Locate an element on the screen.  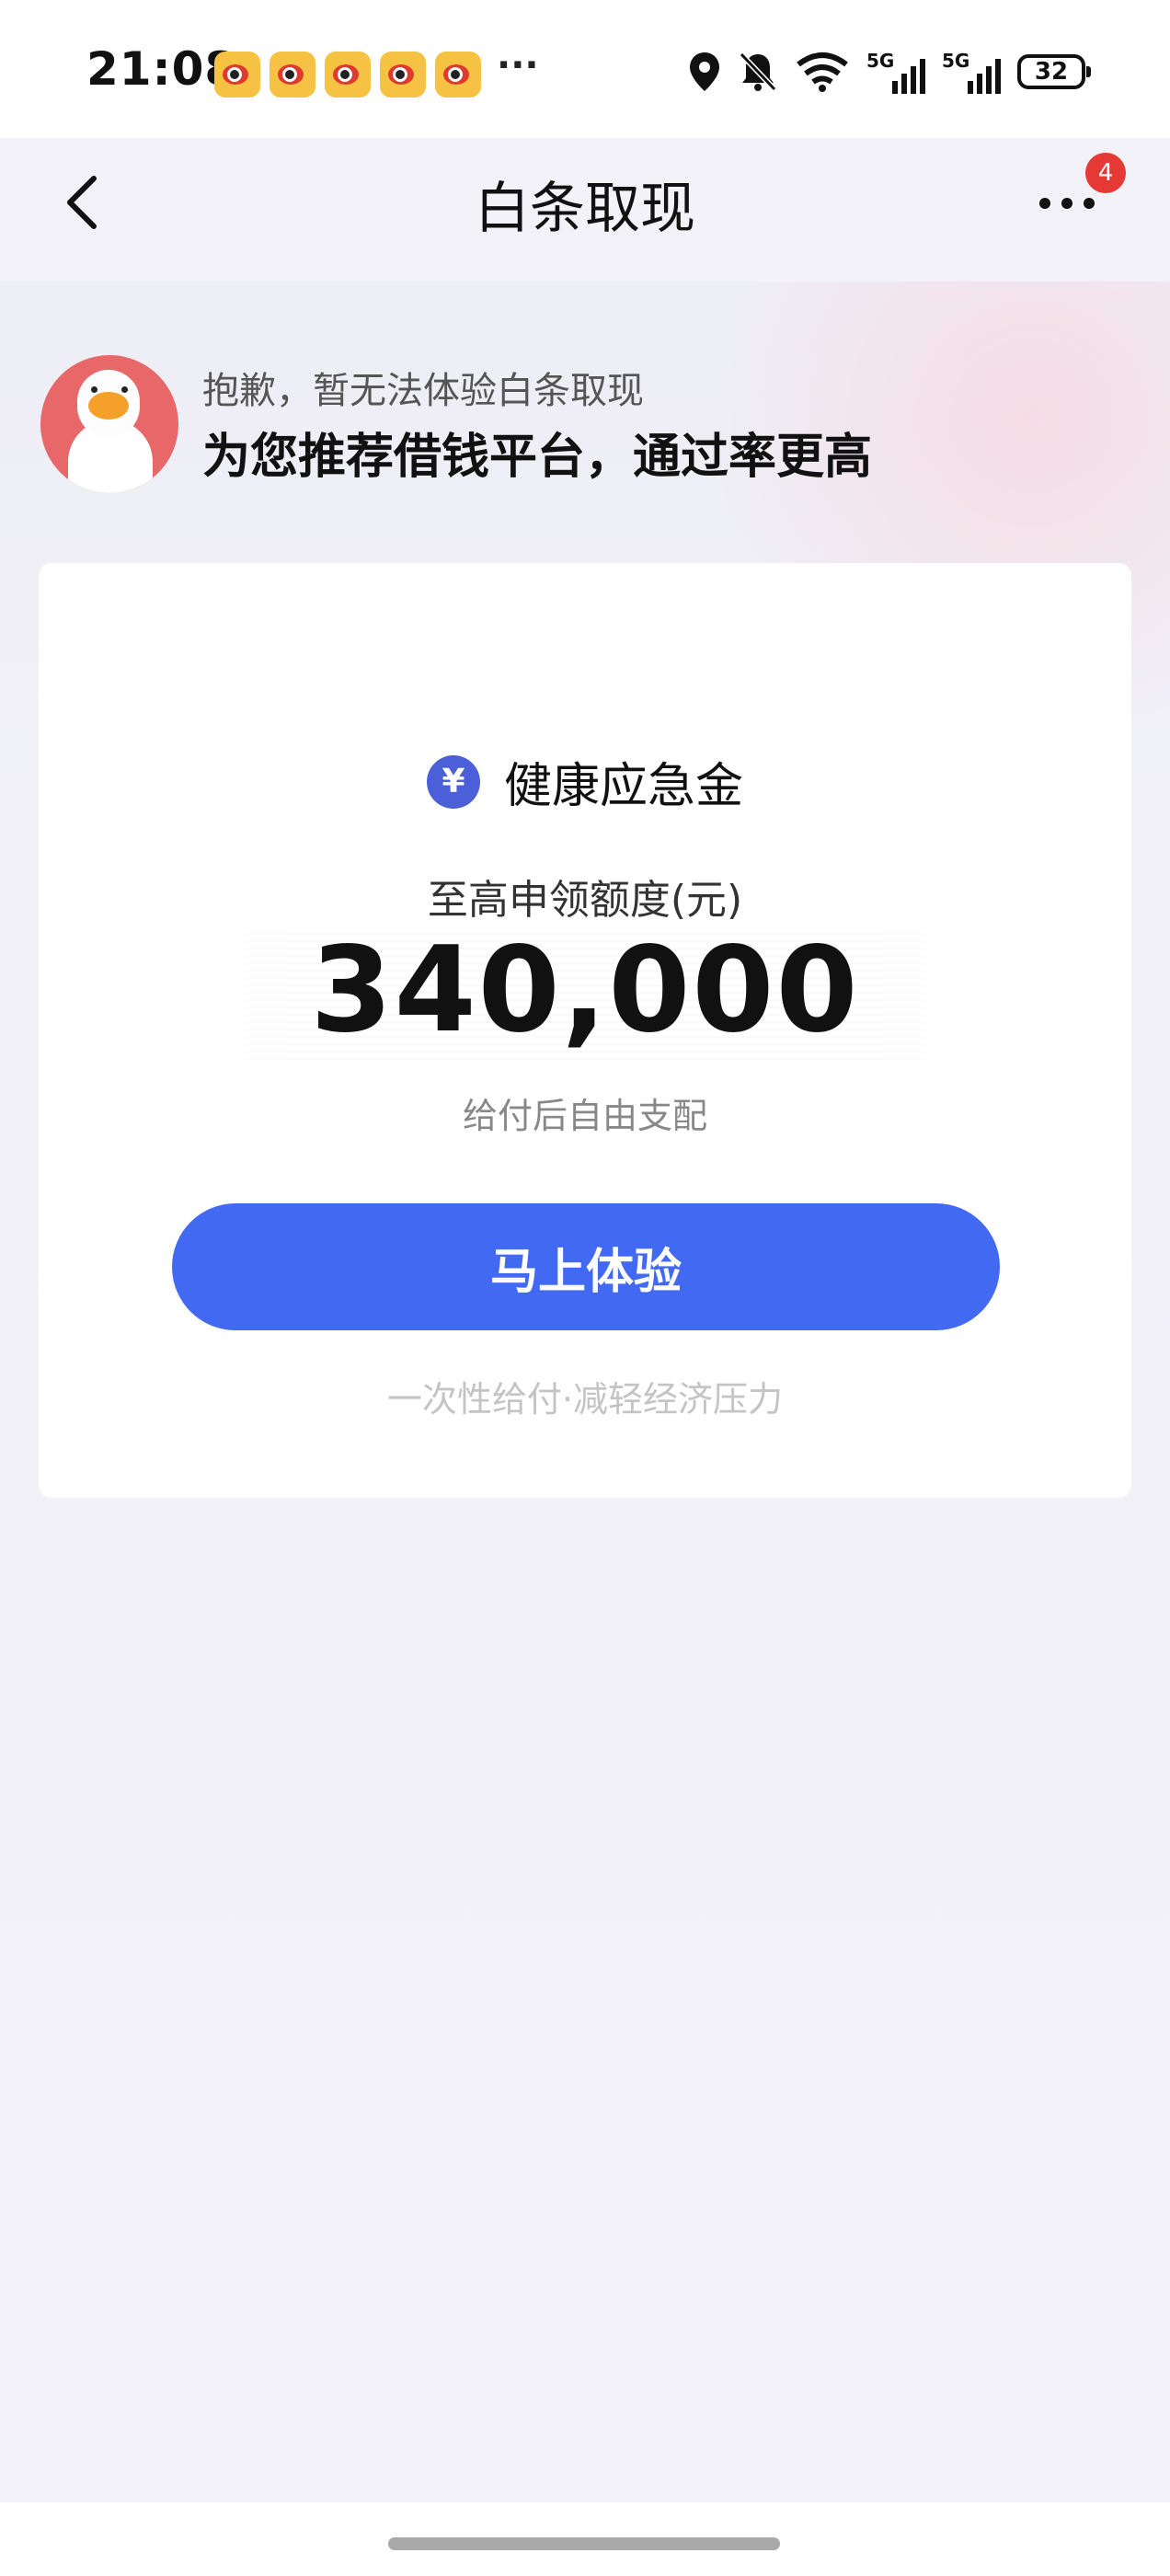
footnote-text: 一次性给付·减轻经济压力 is located at coordinates (585, 1399).